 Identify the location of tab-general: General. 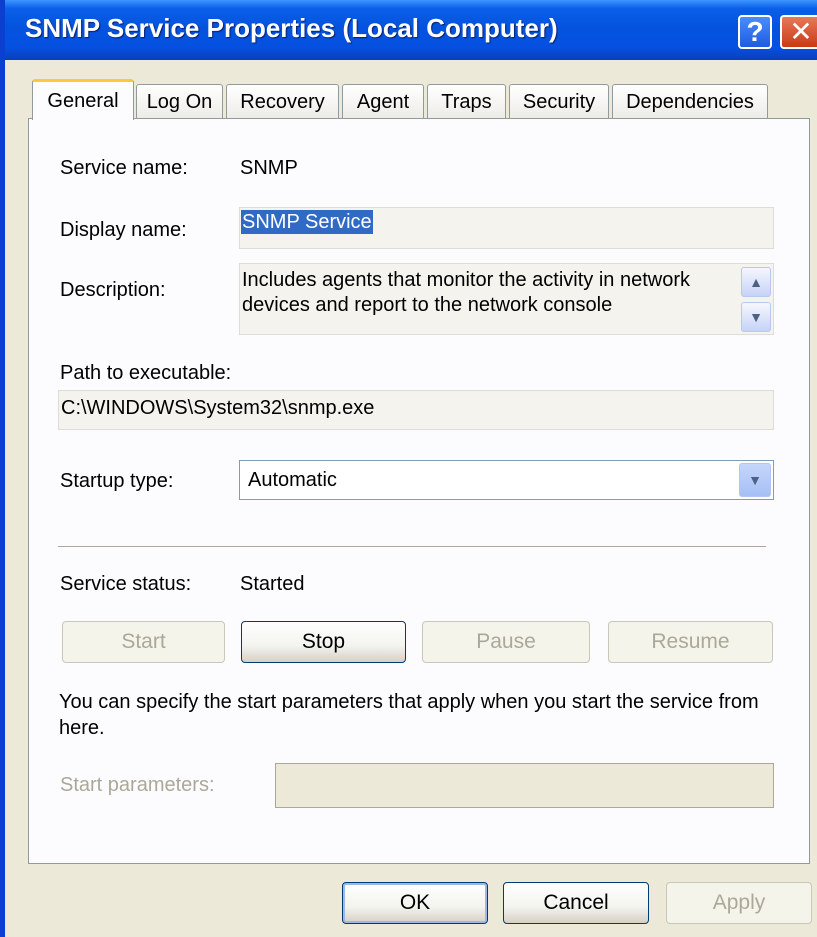
(83, 99).